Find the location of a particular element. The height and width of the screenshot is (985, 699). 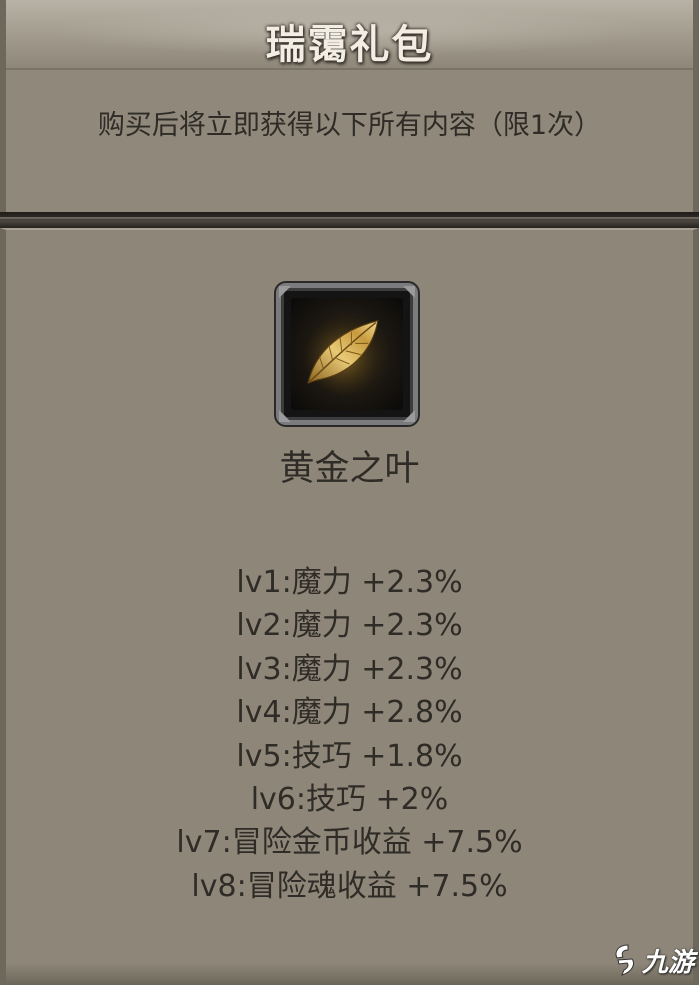

site-watermark: 九游 is located at coordinates (652, 960).